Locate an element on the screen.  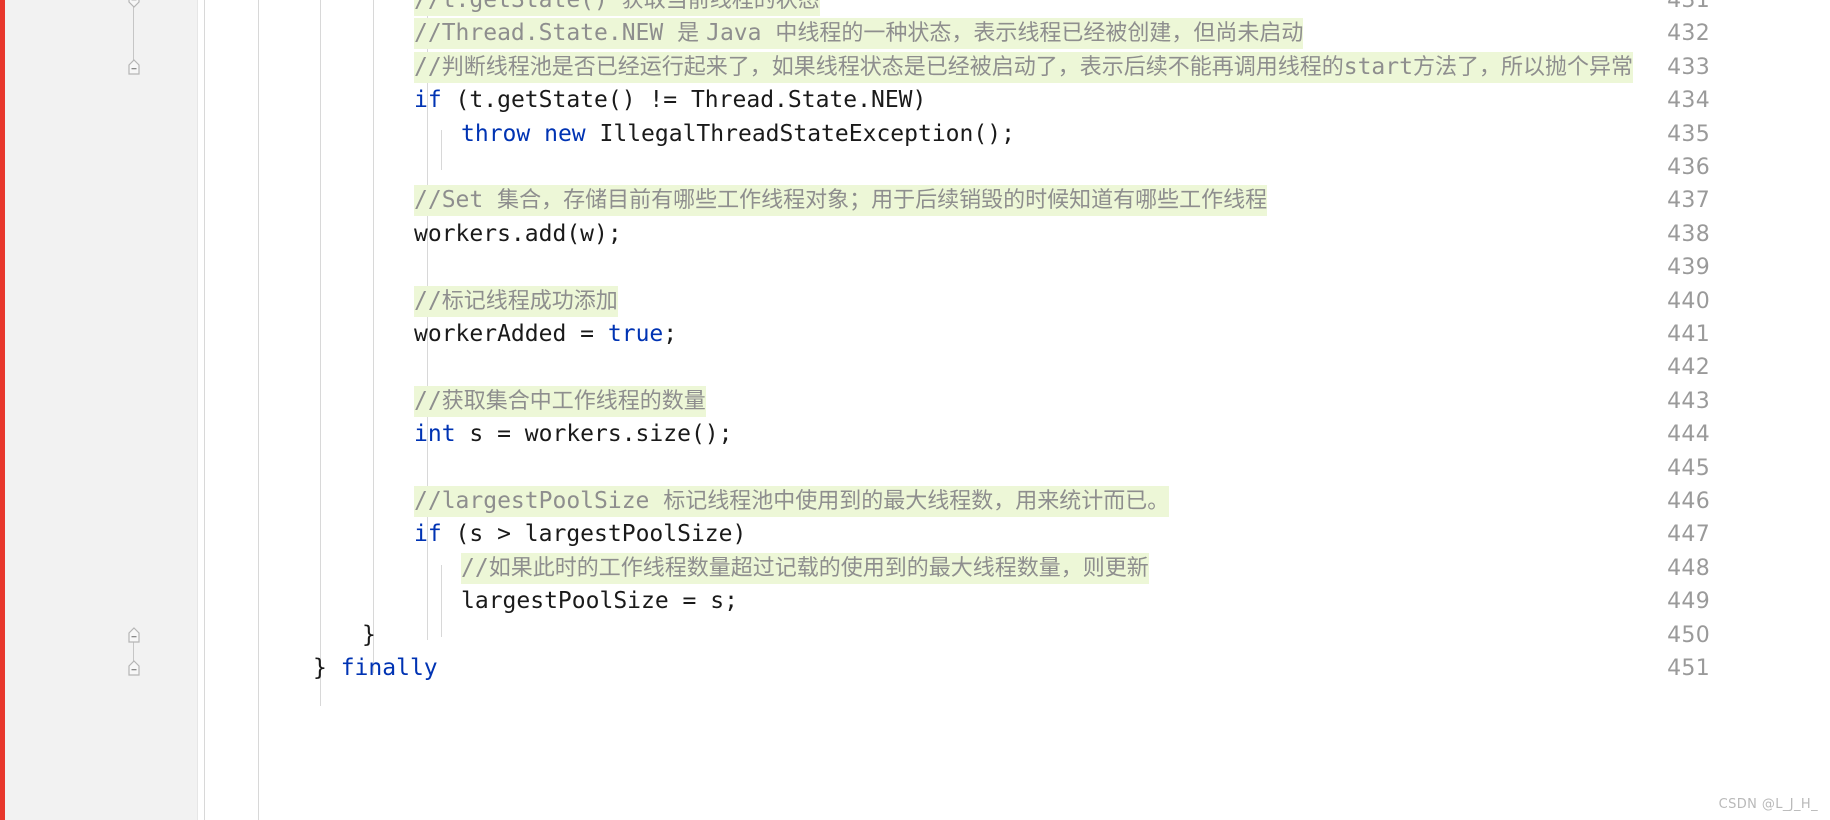
token-keyword: true is located at coordinates (635, 334).